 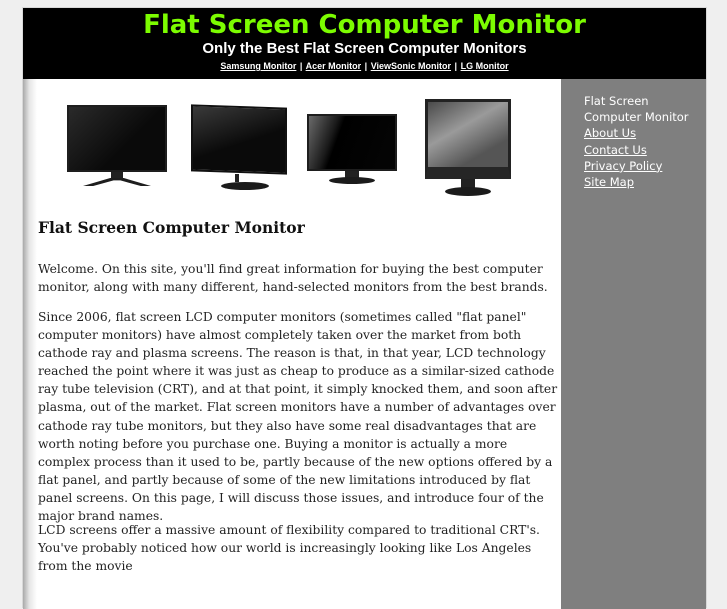 What do you see at coordinates (645, 133) in the screenshot?
I see `sidebar-item-about: About Us` at bounding box center [645, 133].